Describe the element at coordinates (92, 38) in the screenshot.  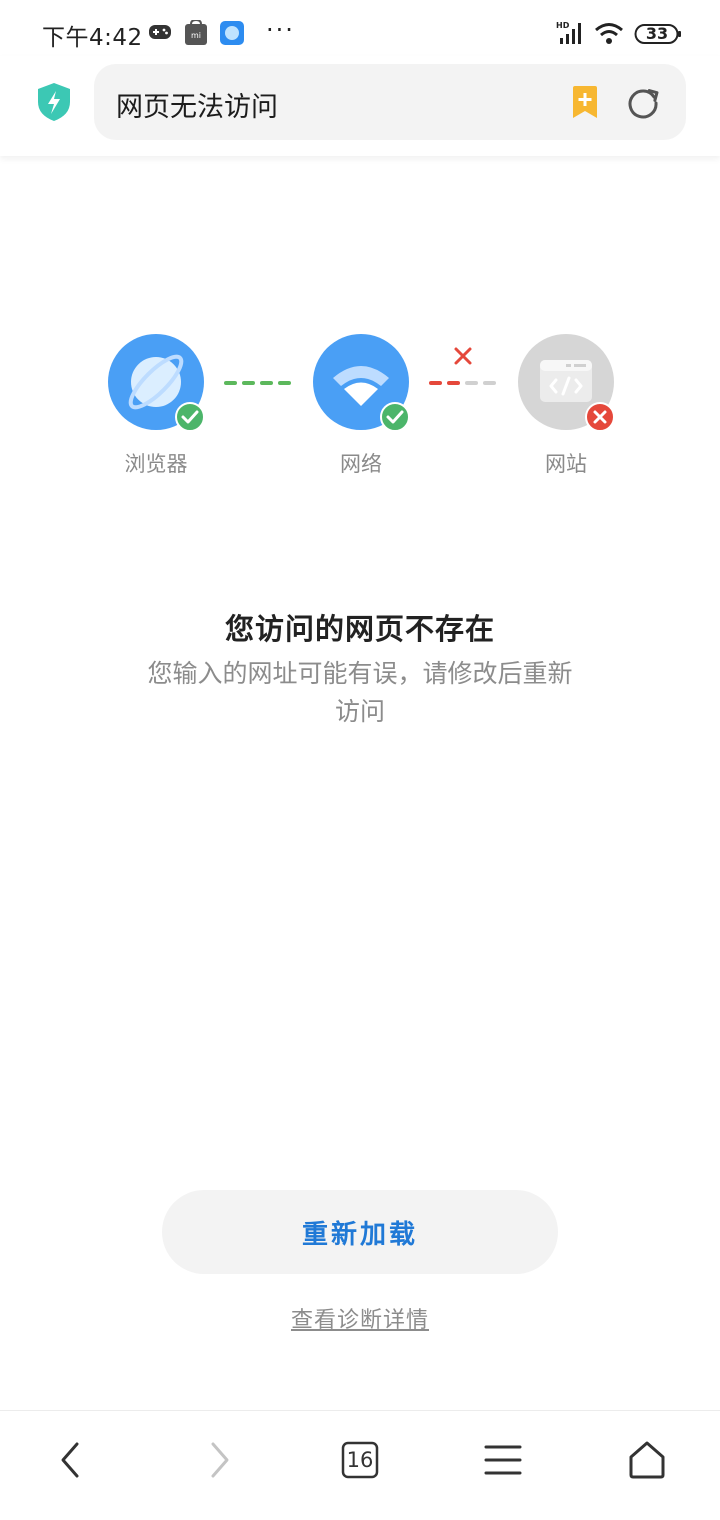
I see `status-time: 下午4:42` at that location.